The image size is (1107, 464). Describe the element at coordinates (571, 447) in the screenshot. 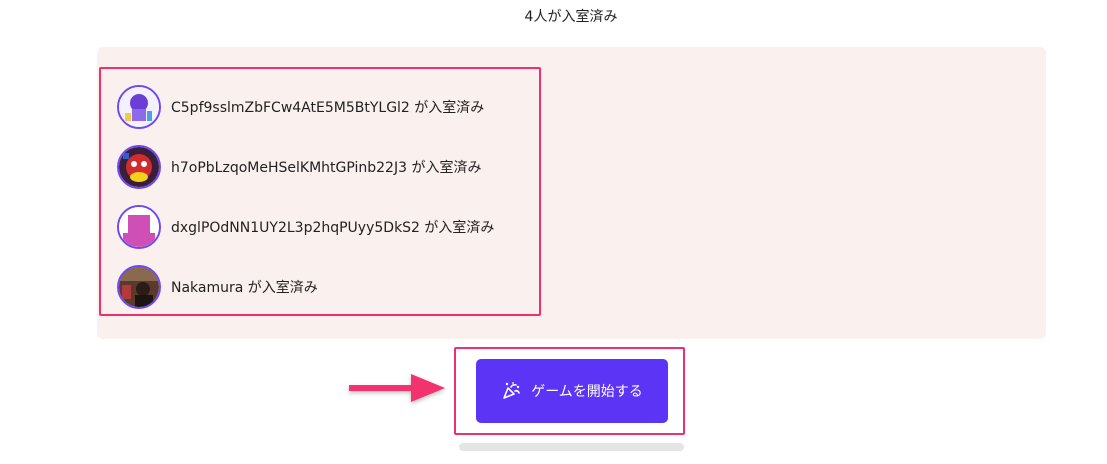

I see `bottom-divider` at that location.